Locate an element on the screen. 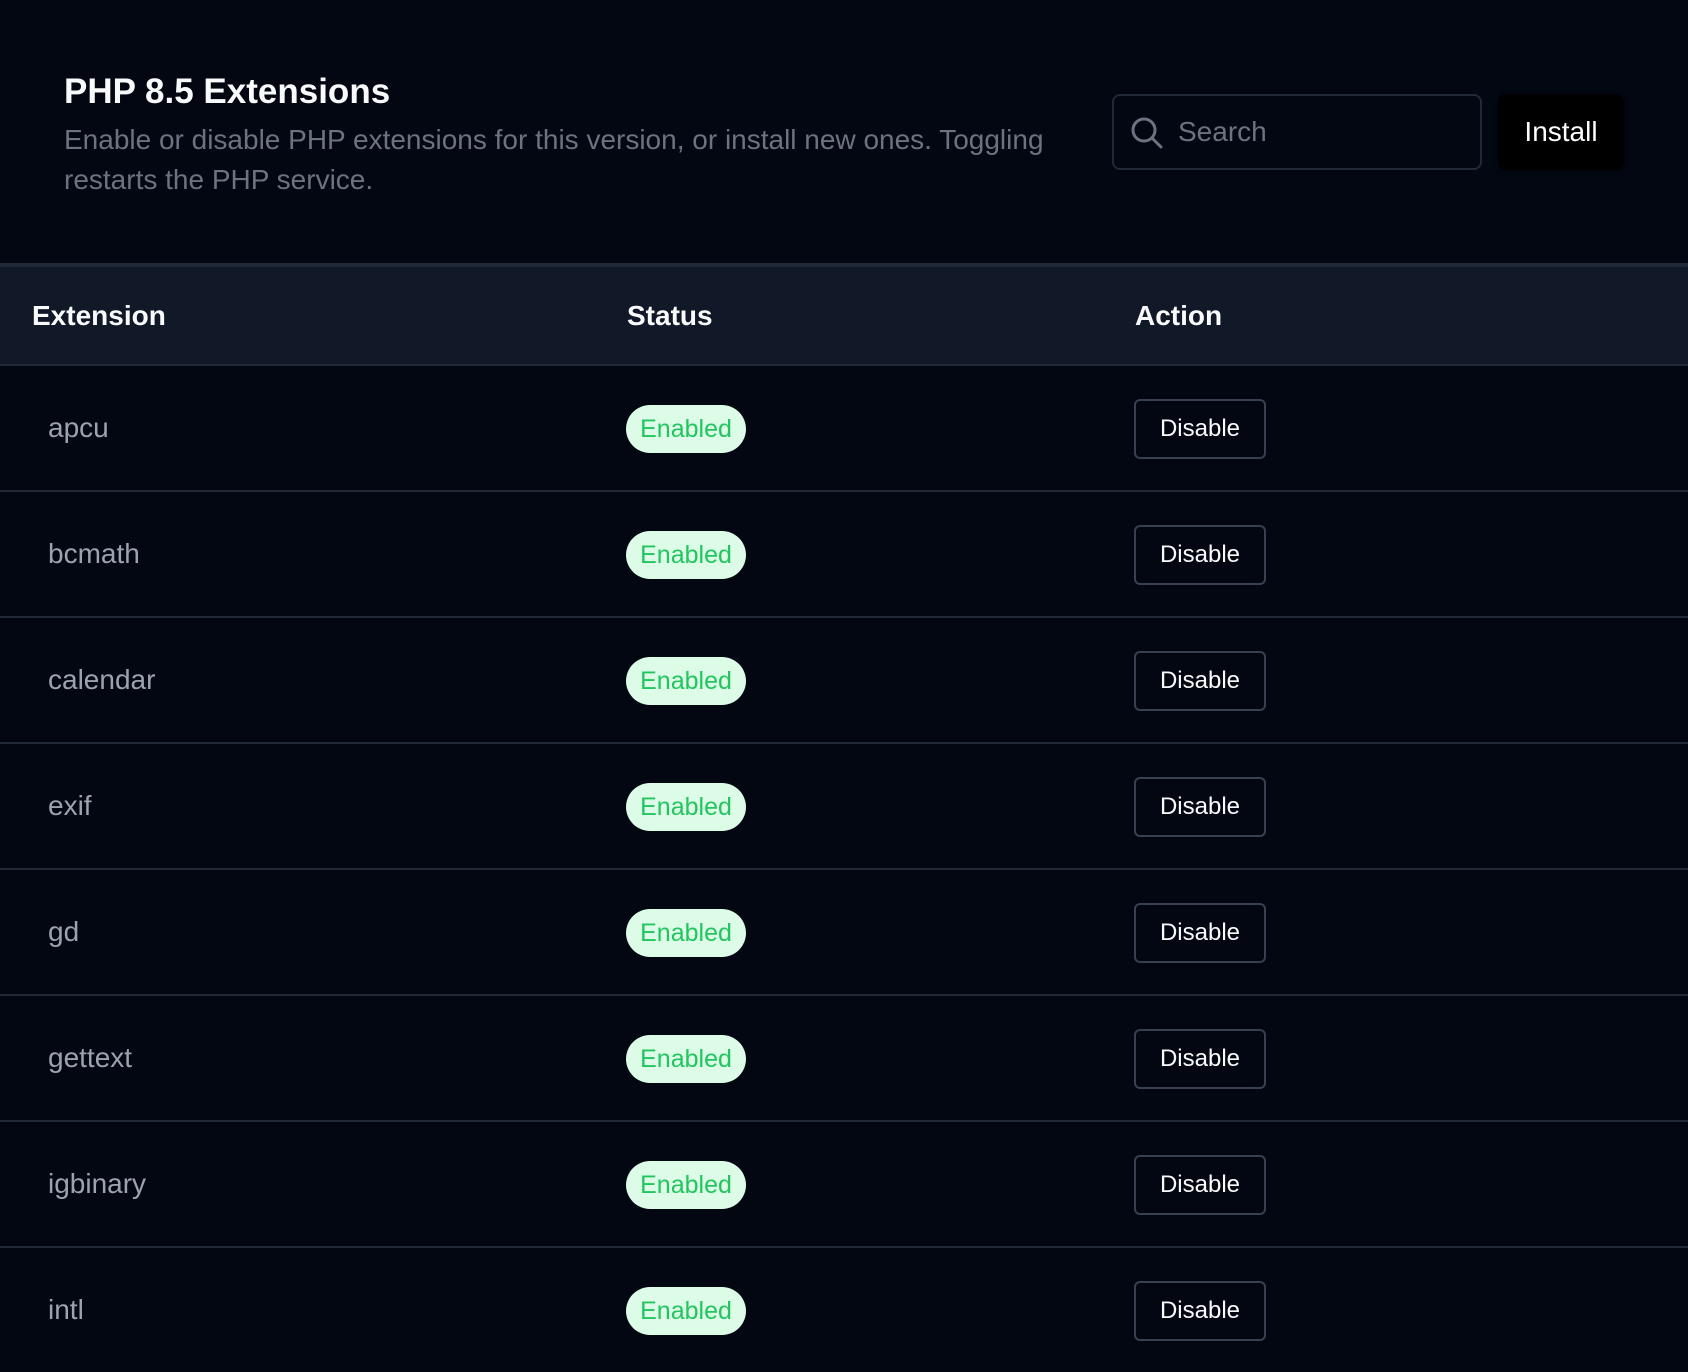  table-row: intl Enabled Disable is located at coordinates (844, 1310).